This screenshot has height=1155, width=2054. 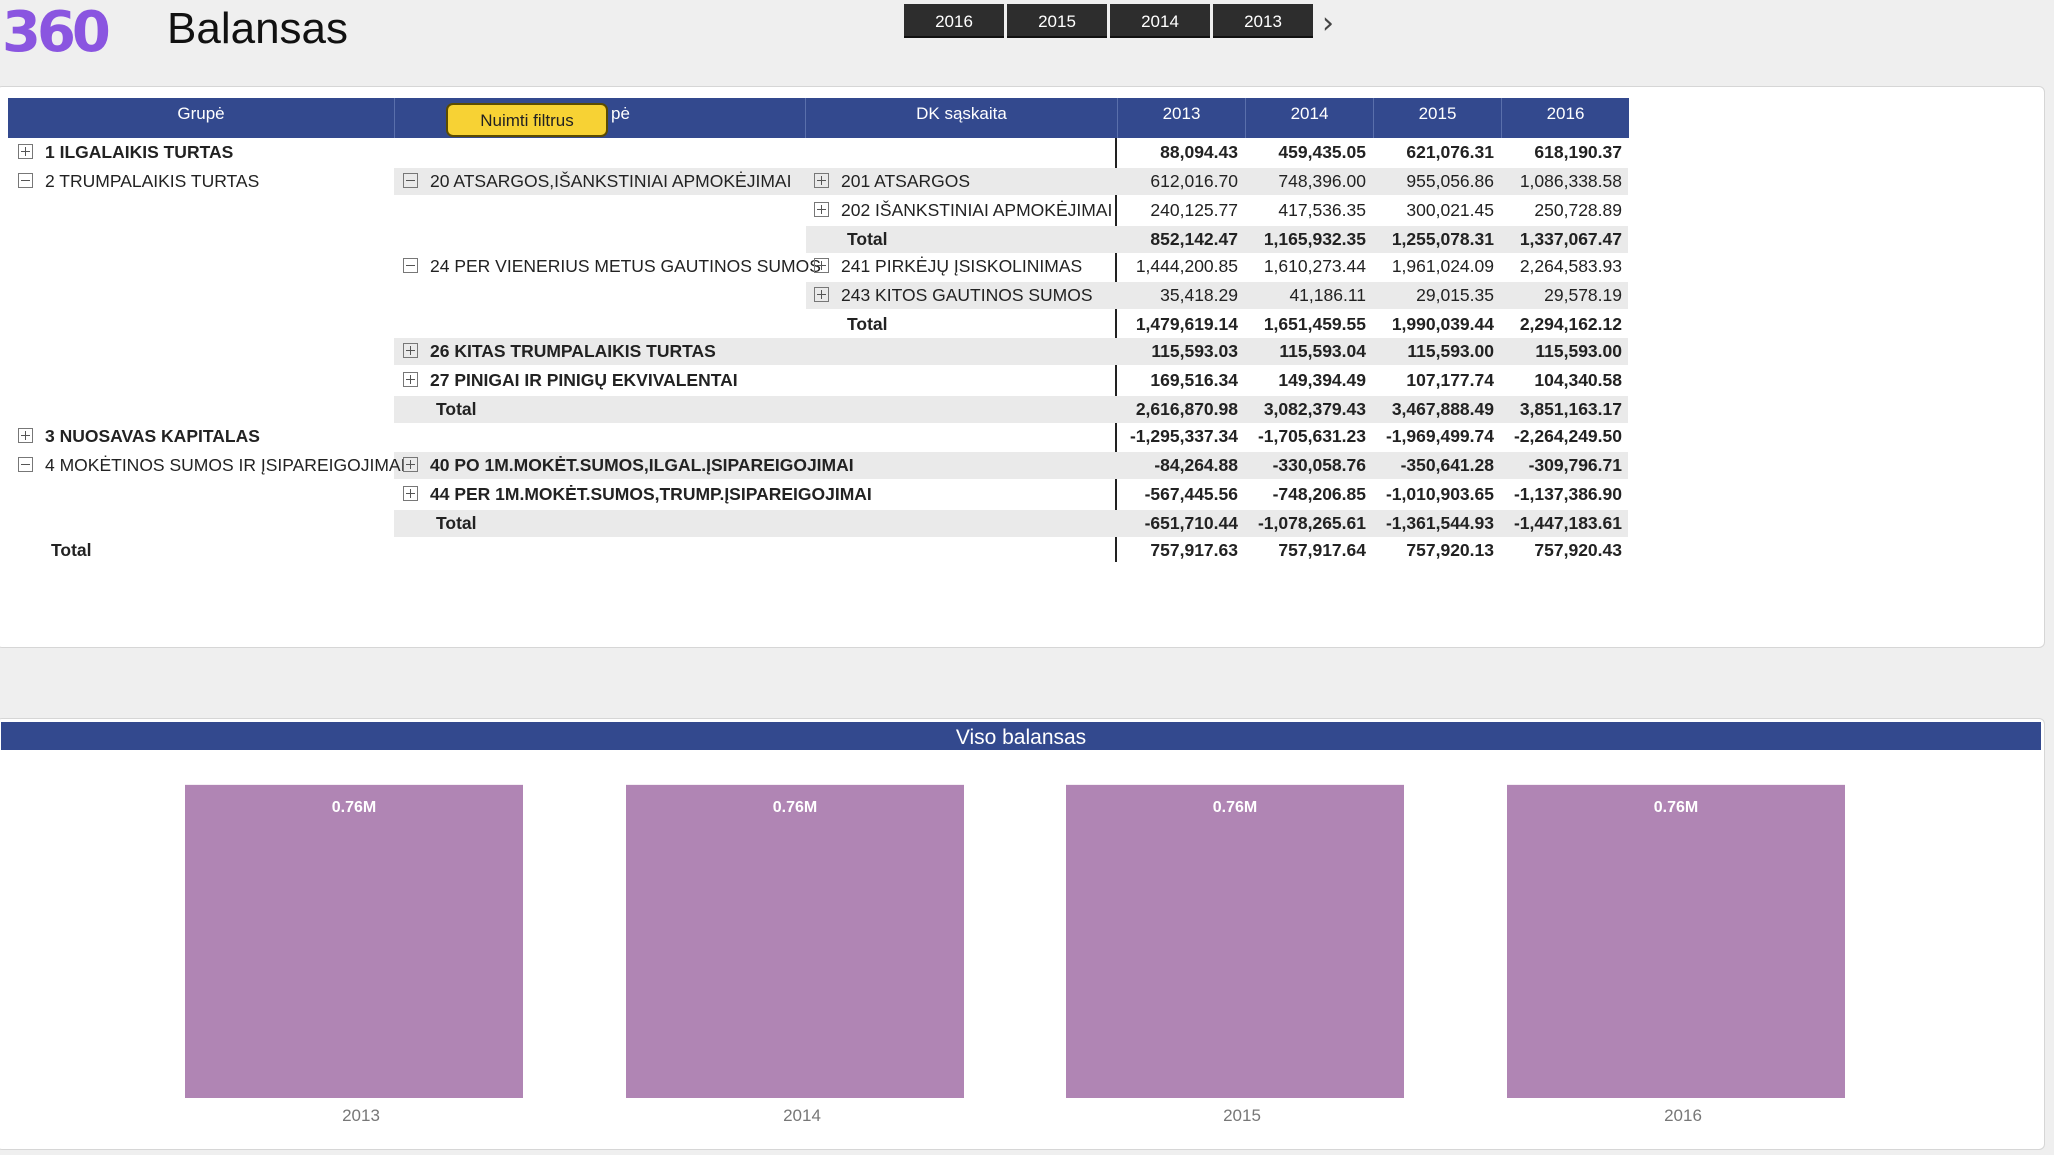 I want to click on subgroup-row-label: 27 PINIGAI IR PINIGŲ EKVIVALENTAI, so click(x=570, y=380).